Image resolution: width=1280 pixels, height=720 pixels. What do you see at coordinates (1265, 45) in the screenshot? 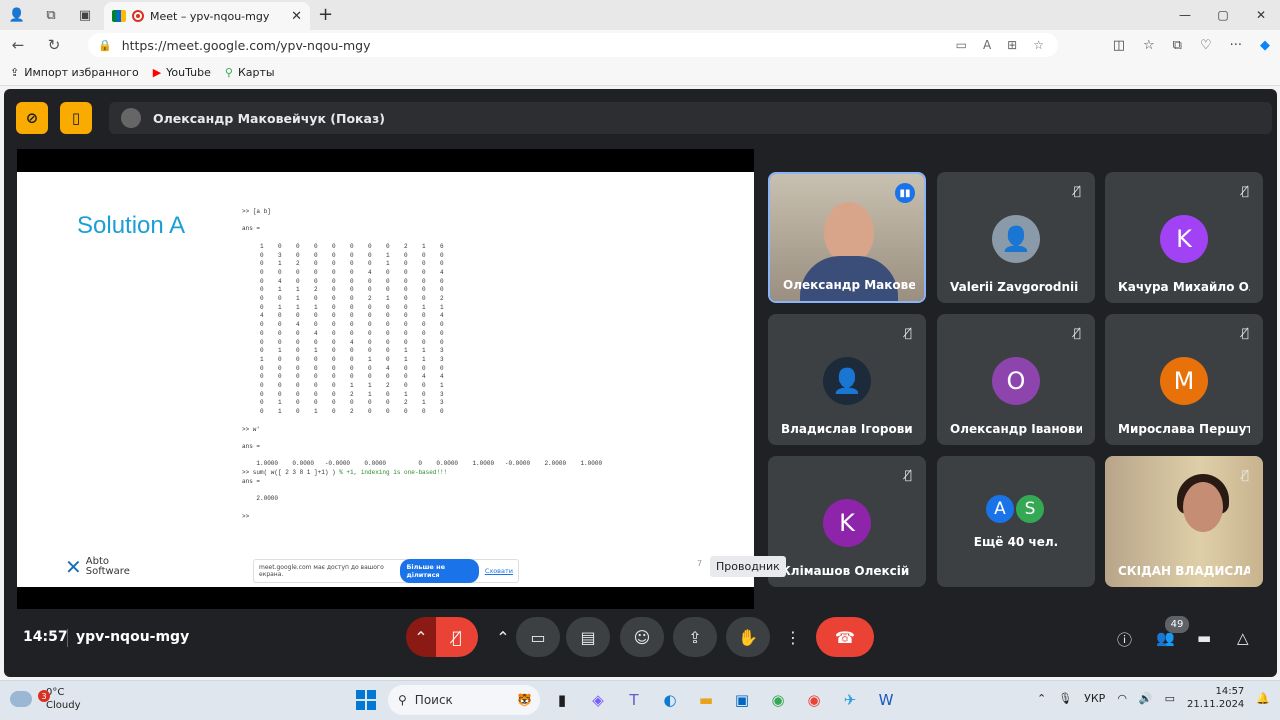
I see `copilot-icon: ◆` at bounding box center [1265, 45].